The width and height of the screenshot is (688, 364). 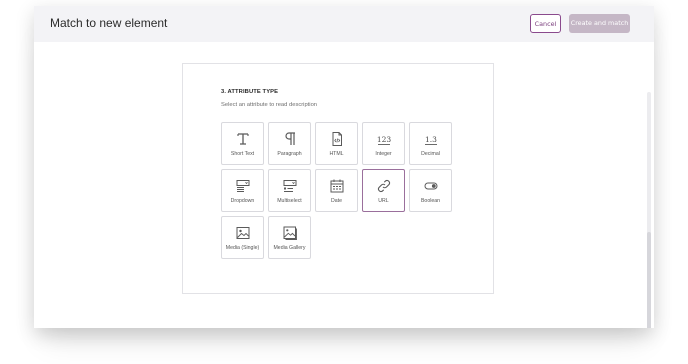 What do you see at coordinates (383, 154) in the screenshot?
I see `tile-label: Integer` at bounding box center [383, 154].